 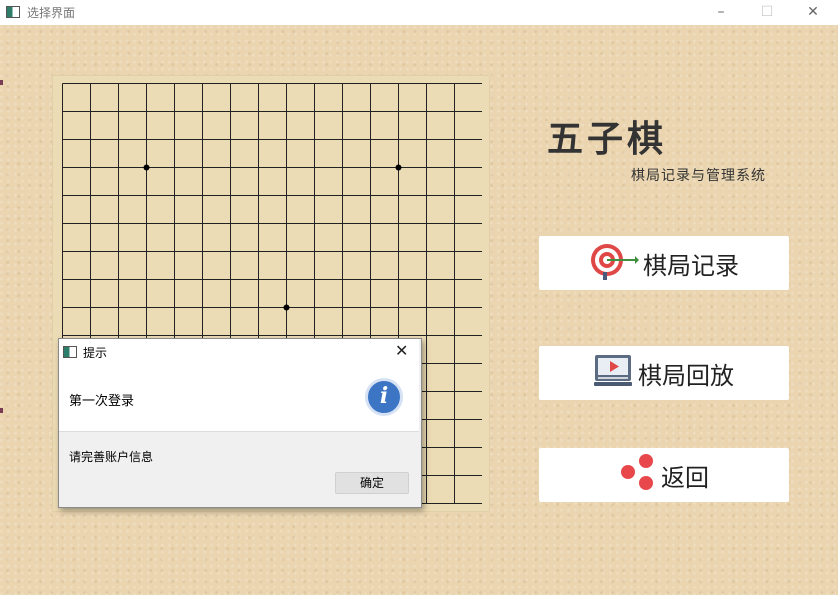 What do you see at coordinates (51, 13) in the screenshot?
I see `window-title: 选择界面` at bounding box center [51, 13].